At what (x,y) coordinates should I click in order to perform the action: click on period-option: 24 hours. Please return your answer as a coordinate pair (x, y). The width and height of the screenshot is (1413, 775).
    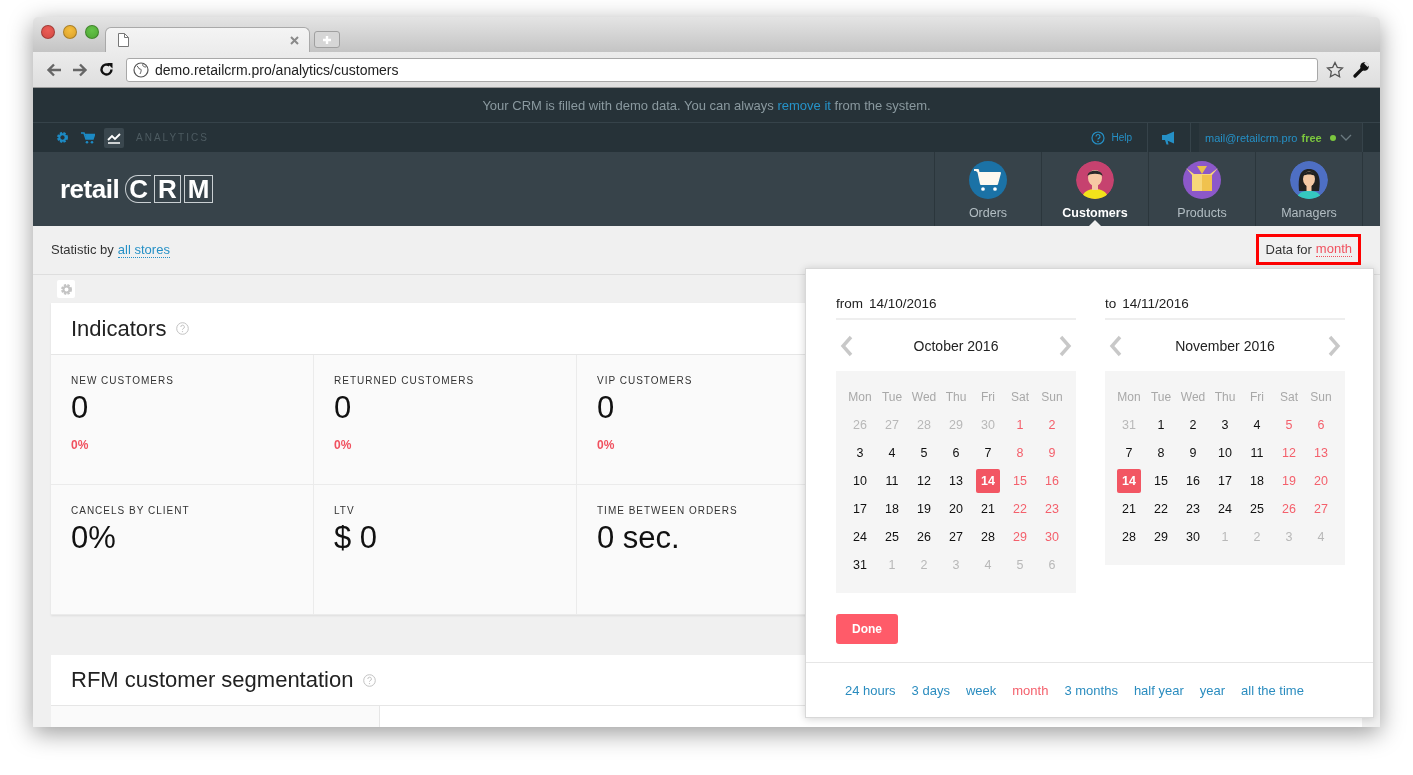
    Looking at the image, I should click on (870, 690).